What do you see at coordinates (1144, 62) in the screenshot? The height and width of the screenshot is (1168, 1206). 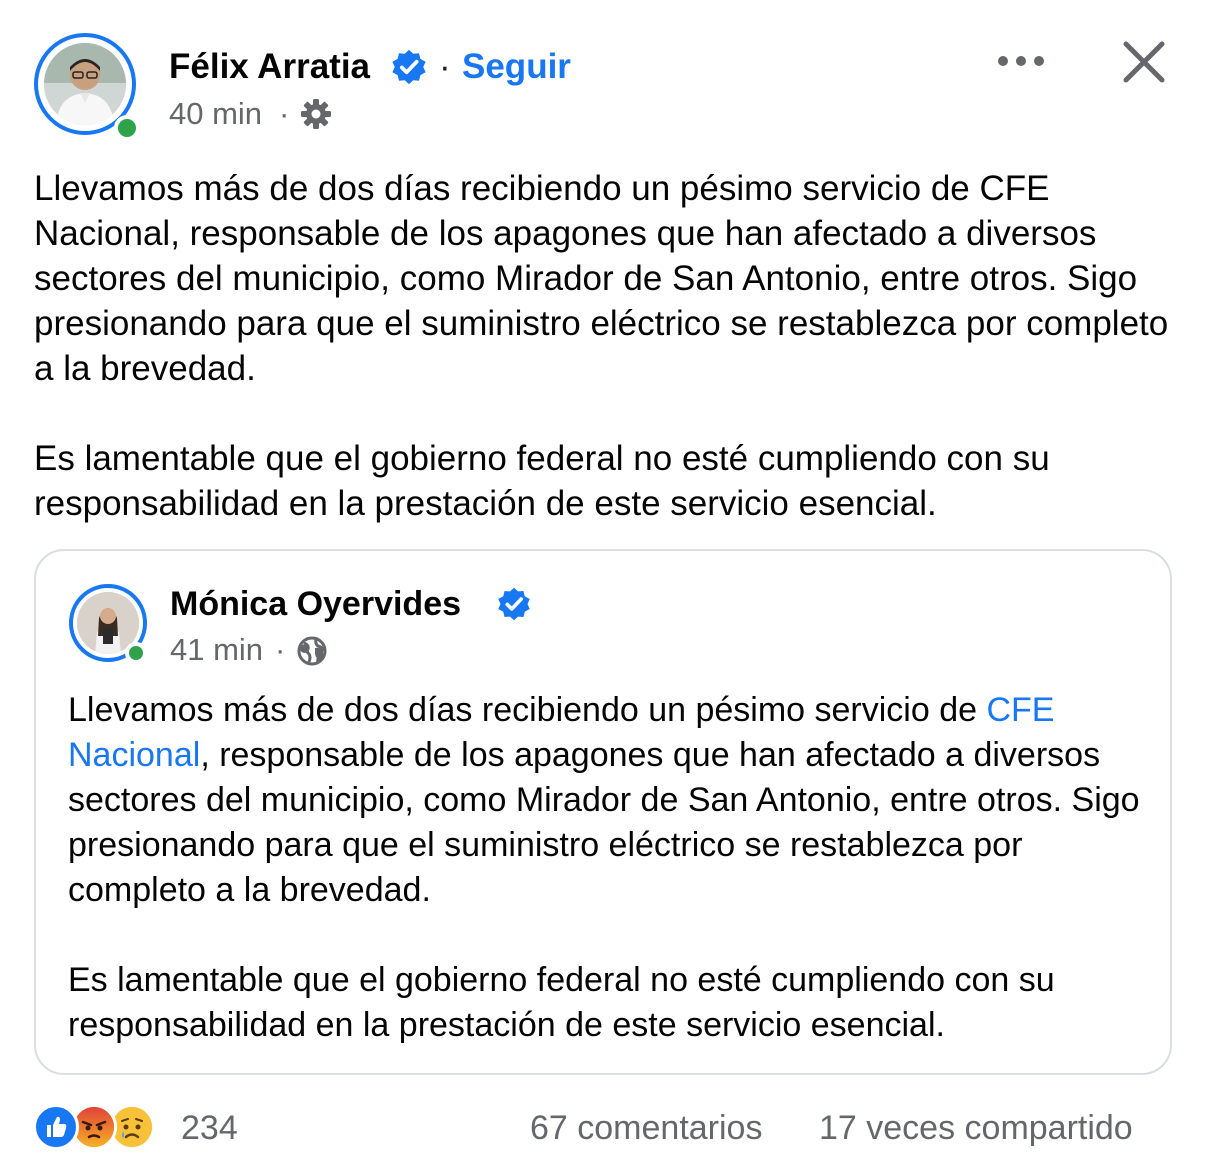 I see `close-icon` at bounding box center [1144, 62].